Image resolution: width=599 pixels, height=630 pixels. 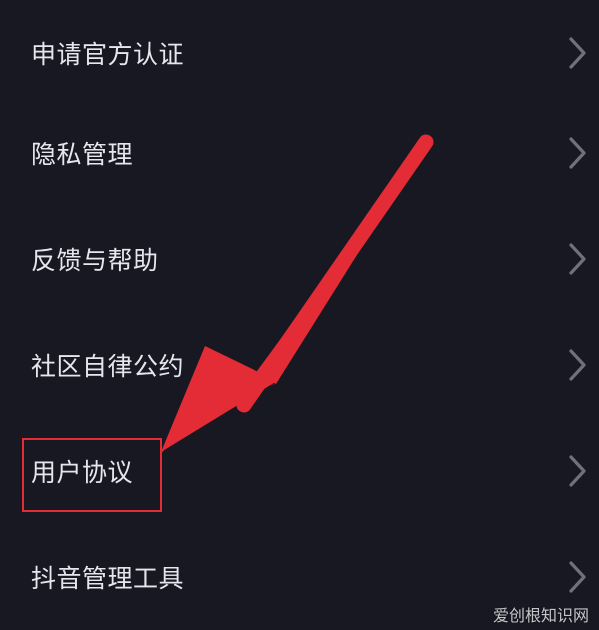 I want to click on menu-item-label: 申请官方认证, so click(x=108, y=54).